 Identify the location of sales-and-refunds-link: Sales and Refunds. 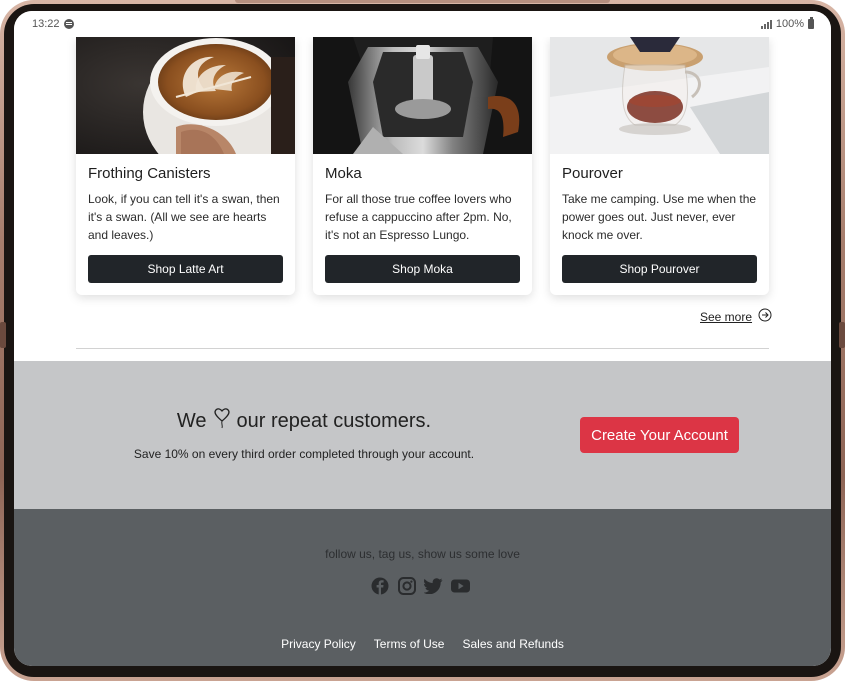
(512, 644).